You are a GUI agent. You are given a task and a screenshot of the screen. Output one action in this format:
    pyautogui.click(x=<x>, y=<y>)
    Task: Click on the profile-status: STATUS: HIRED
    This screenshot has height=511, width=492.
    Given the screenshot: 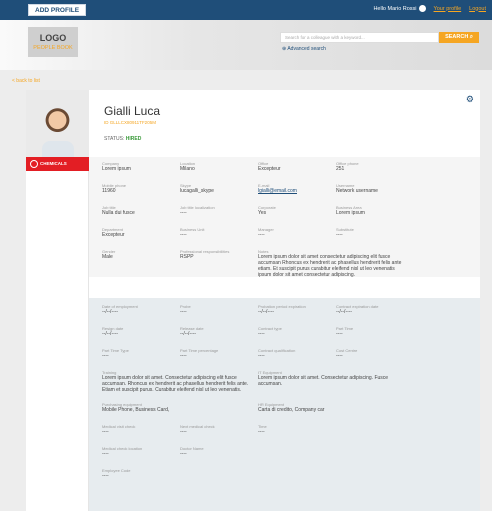 What is the action you would take?
    pyautogui.click(x=122, y=139)
    